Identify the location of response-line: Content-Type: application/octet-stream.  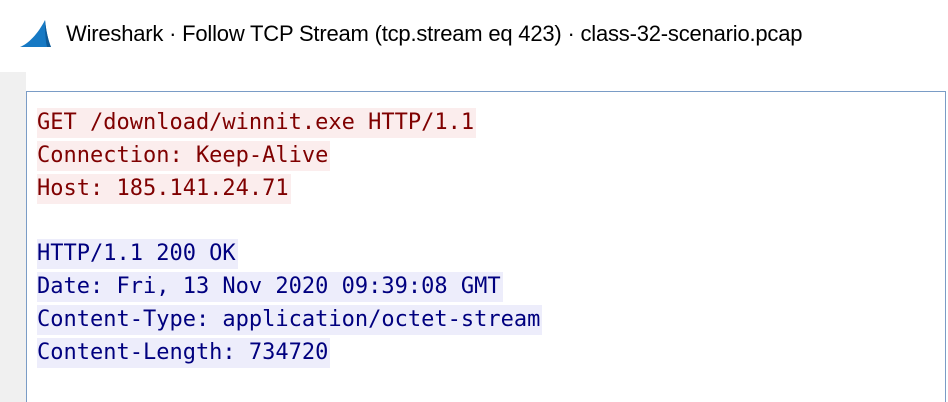
(290, 319).